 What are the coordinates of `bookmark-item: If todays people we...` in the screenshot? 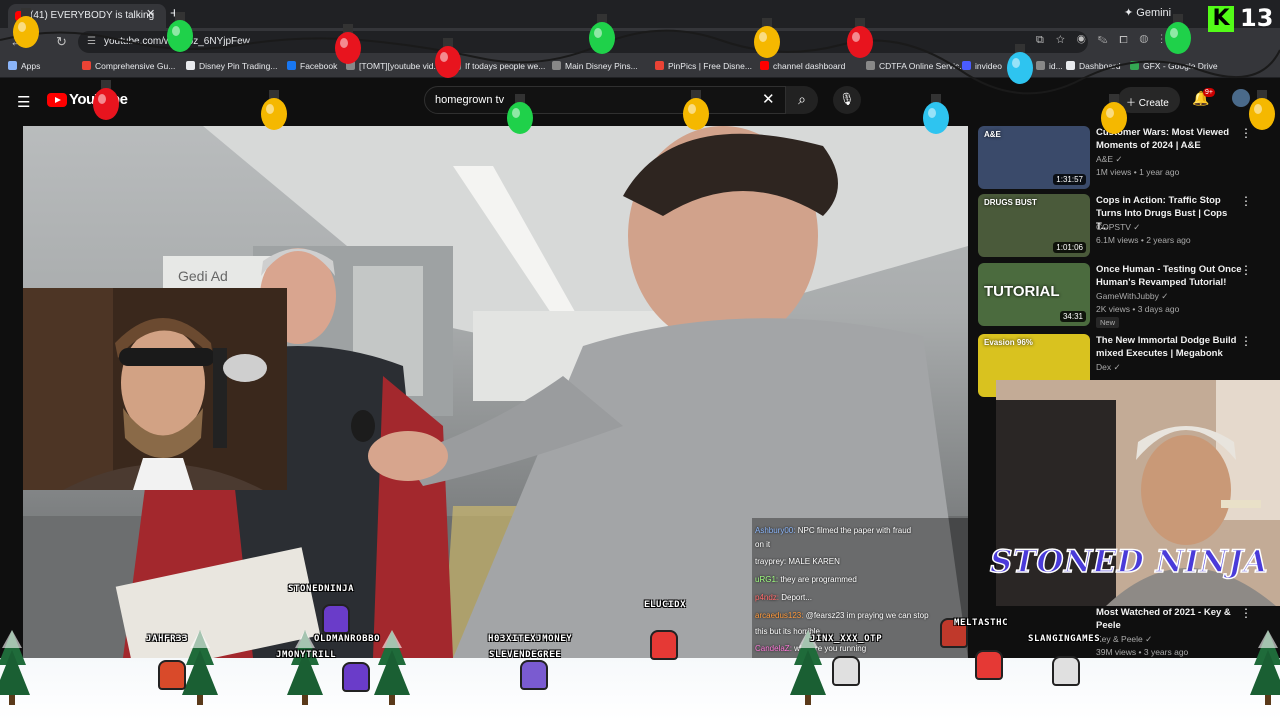 It's located at (498, 66).